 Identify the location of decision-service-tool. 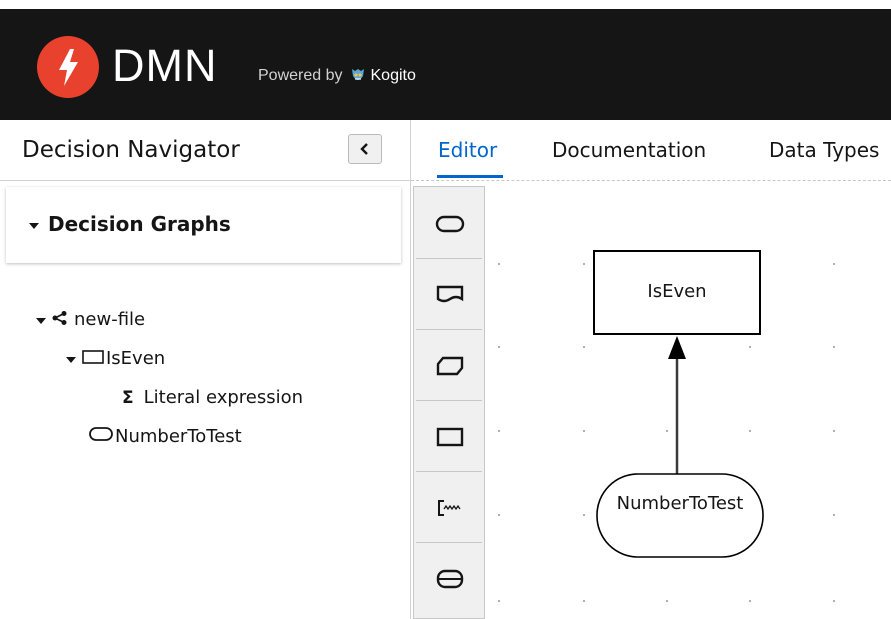
(449, 579).